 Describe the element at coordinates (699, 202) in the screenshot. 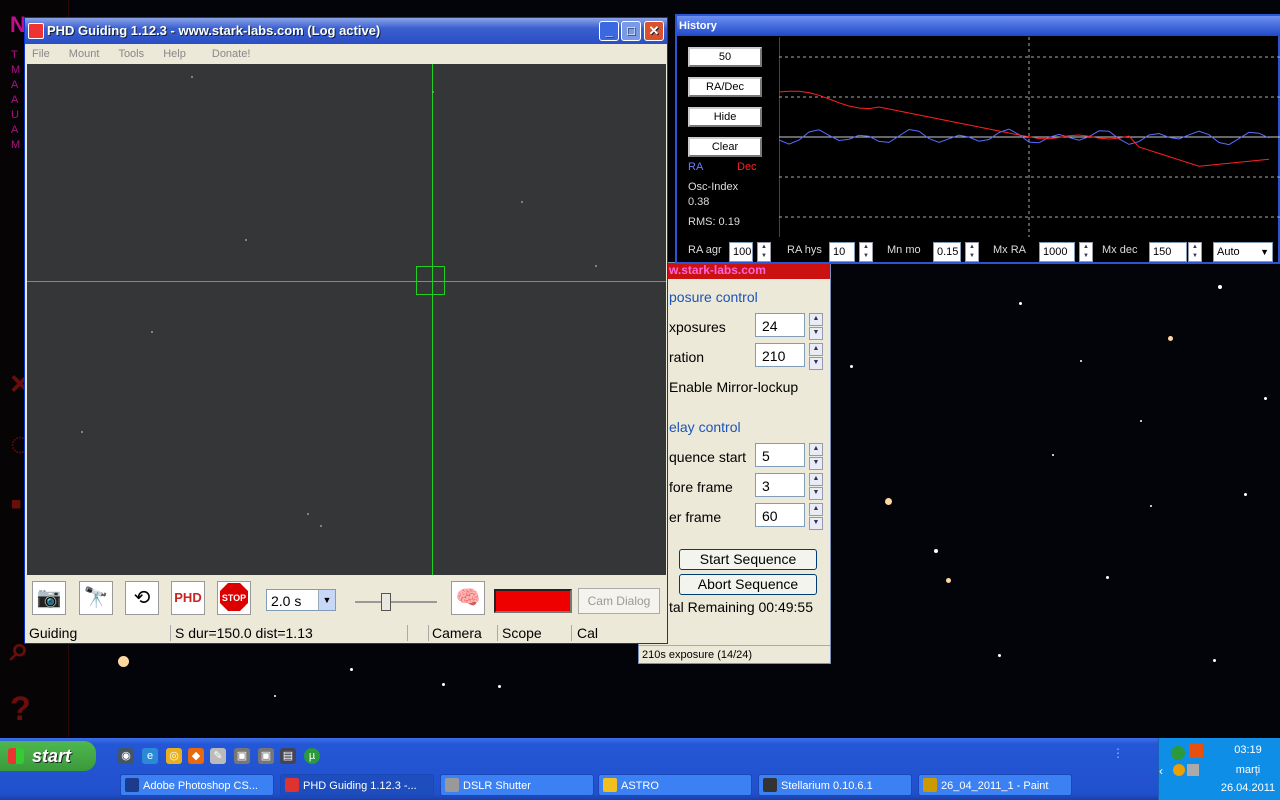

I see `osc-index-value: 0.38` at that location.